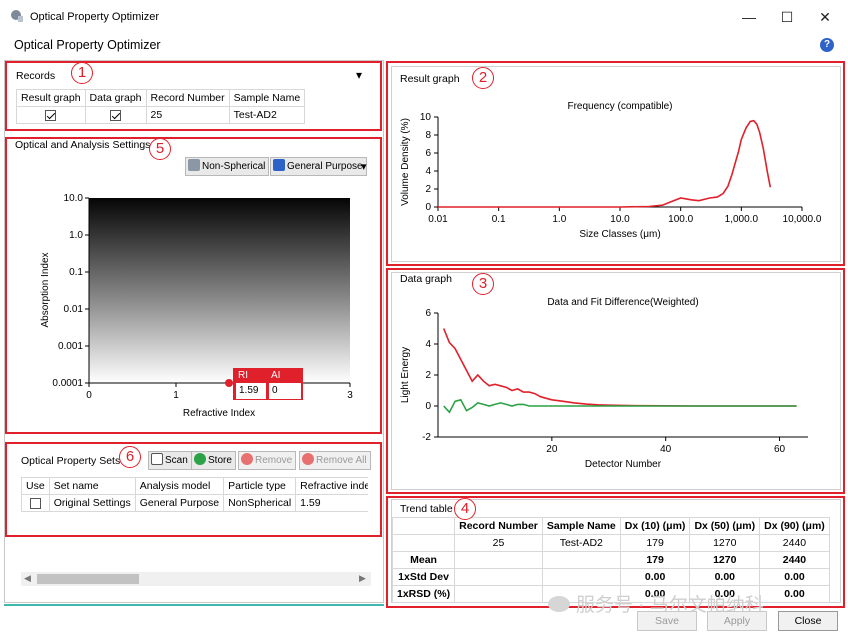 Image resolution: width=848 pixels, height=638 pixels. What do you see at coordinates (483, 78) in the screenshot?
I see `annotation-marker-2: 2` at bounding box center [483, 78].